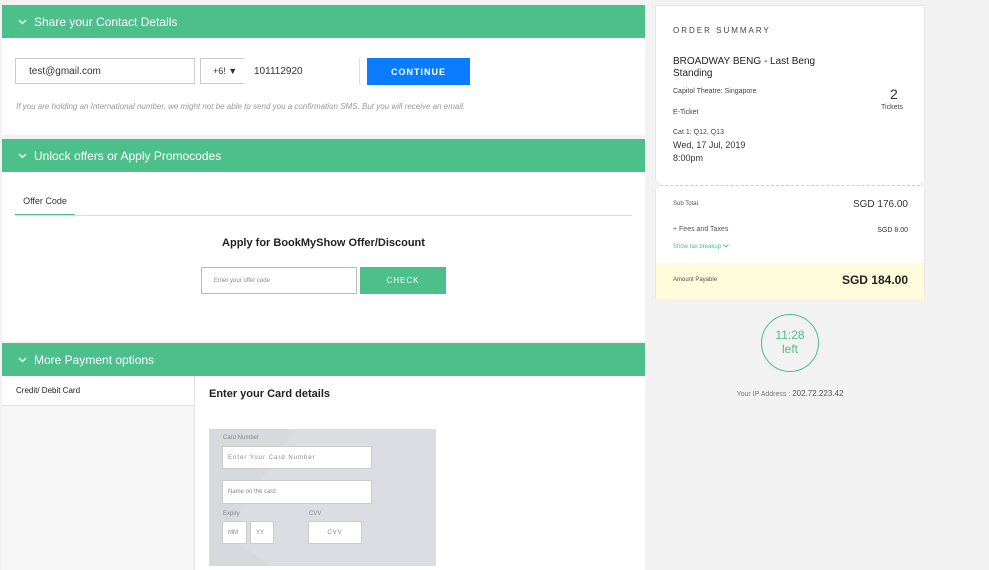 This screenshot has width=989, height=570. Describe the element at coordinates (924, 184) in the screenshot. I see `ticket-notch-right` at that location.